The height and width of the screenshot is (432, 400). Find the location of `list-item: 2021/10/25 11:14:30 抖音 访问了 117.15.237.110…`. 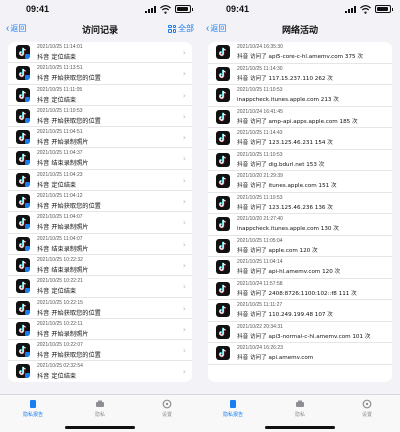

list-item: 2021/10/25 11:14:30 抖音 访问了 117.15.237.110… is located at coordinates (300, 74).